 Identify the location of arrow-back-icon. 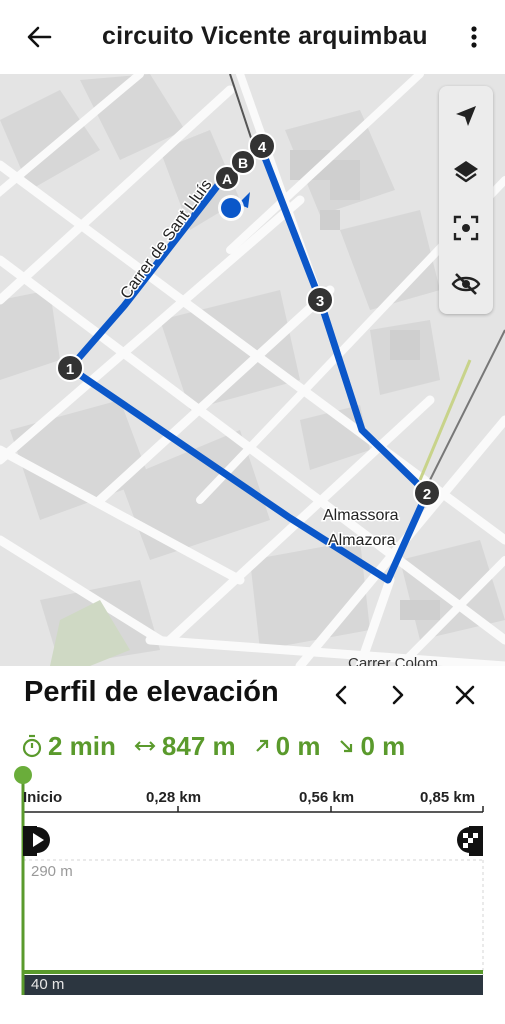
(39, 37).